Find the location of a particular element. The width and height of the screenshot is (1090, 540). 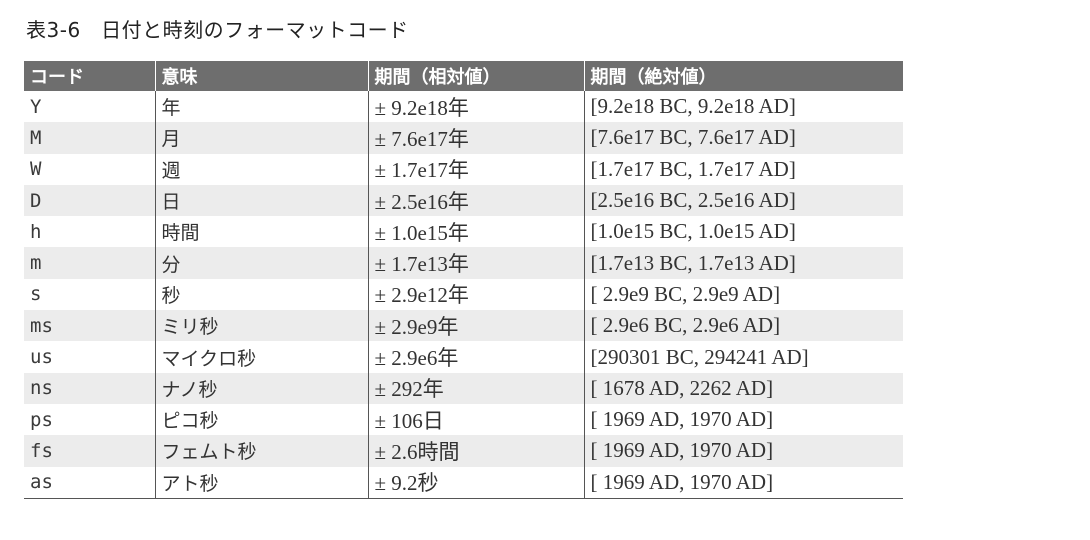

cell-meaning: 秒 is located at coordinates (261, 294).